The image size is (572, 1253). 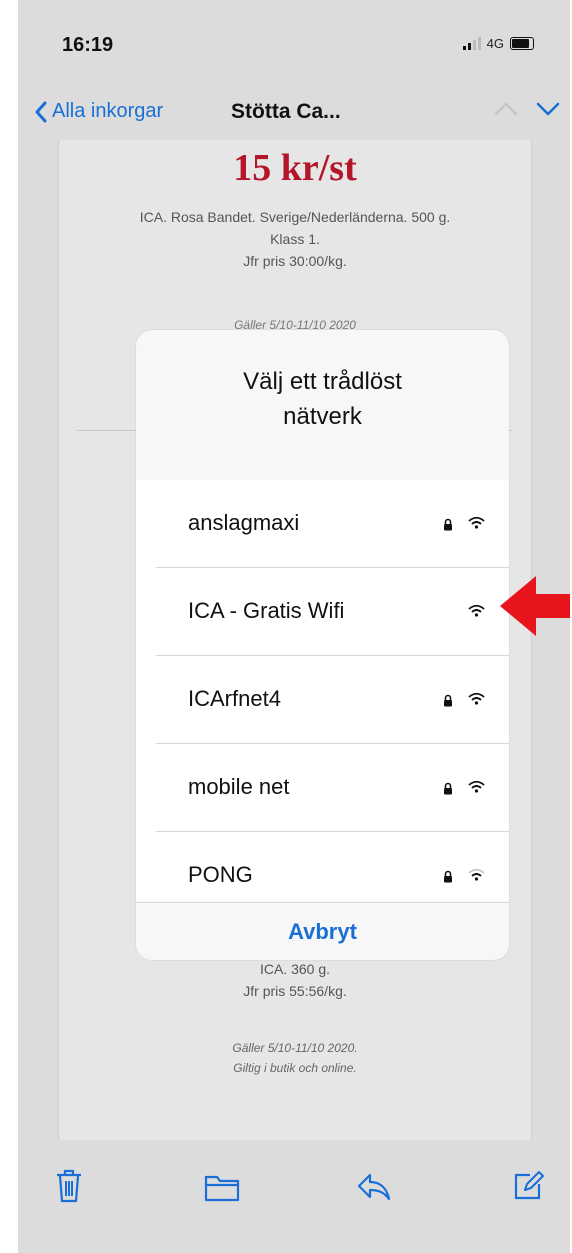 What do you see at coordinates (295, 980) in the screenshot?
I see `offer-description-2: ICA. 360 g. Jfr pris 55:56/kg.` at bounding box center [295, 980].